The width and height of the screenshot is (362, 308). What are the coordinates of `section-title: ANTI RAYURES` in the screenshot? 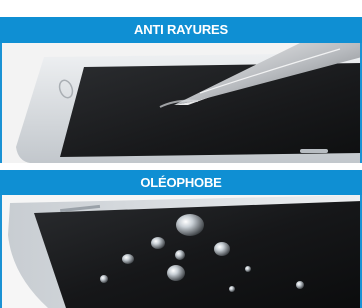 It's located at (181, 29).